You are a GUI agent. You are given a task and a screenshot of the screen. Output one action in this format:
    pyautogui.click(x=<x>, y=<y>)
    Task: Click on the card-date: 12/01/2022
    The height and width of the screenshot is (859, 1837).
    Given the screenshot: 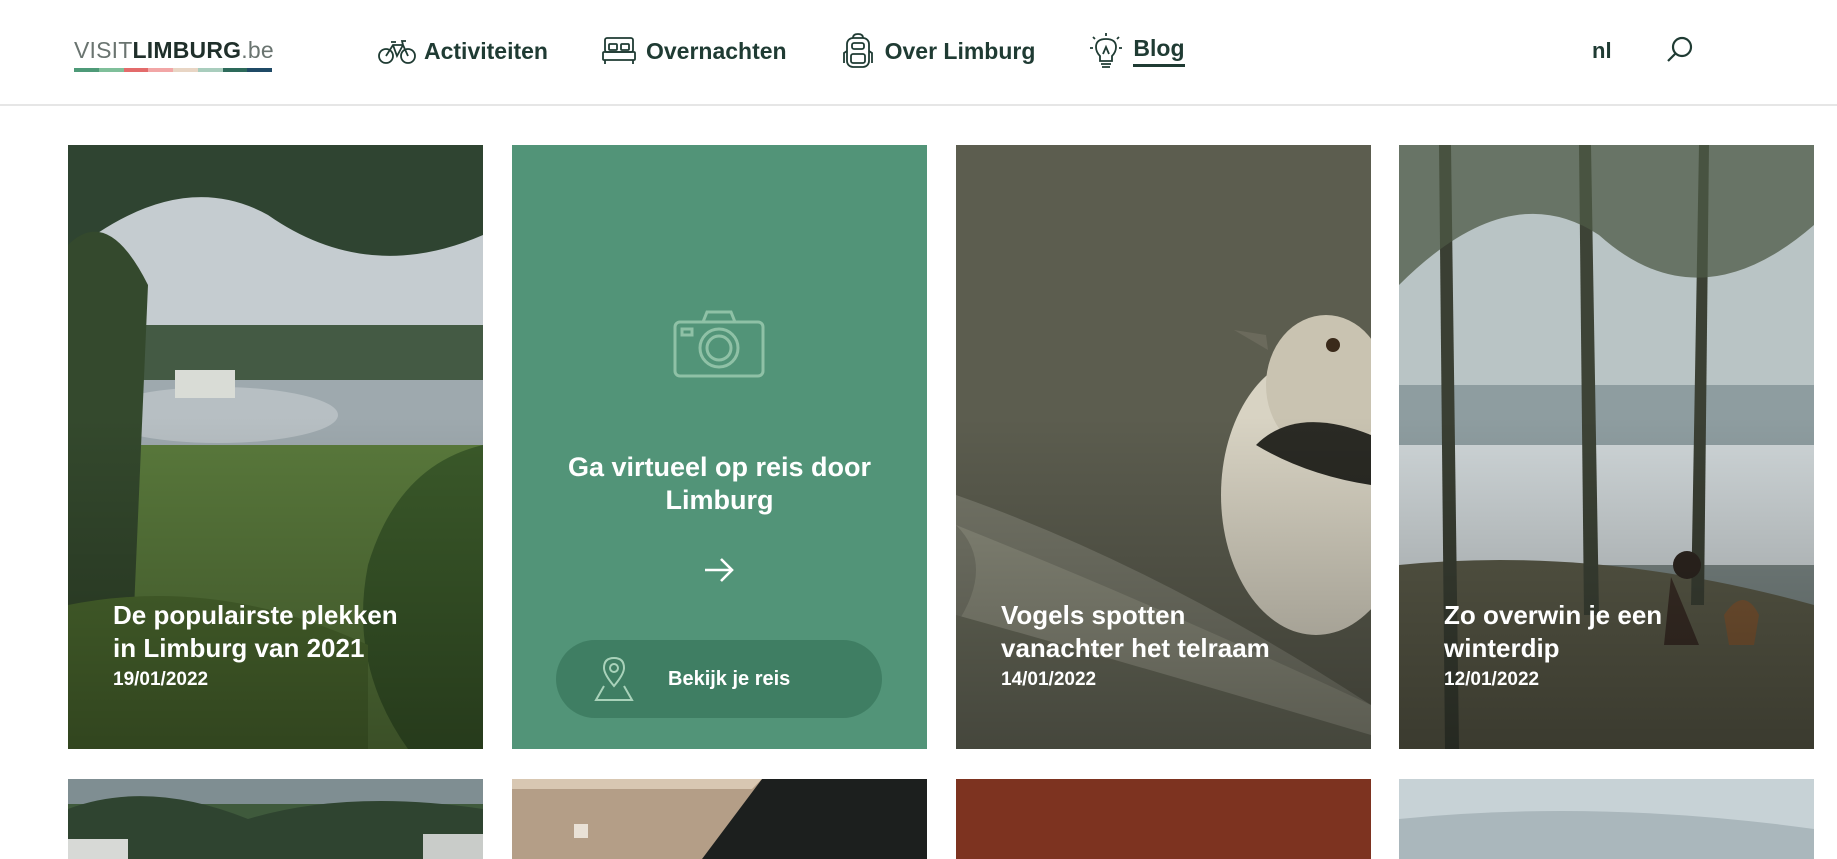 What is the action you would take?
    pyautogui.click(x=1492, y=679)
    